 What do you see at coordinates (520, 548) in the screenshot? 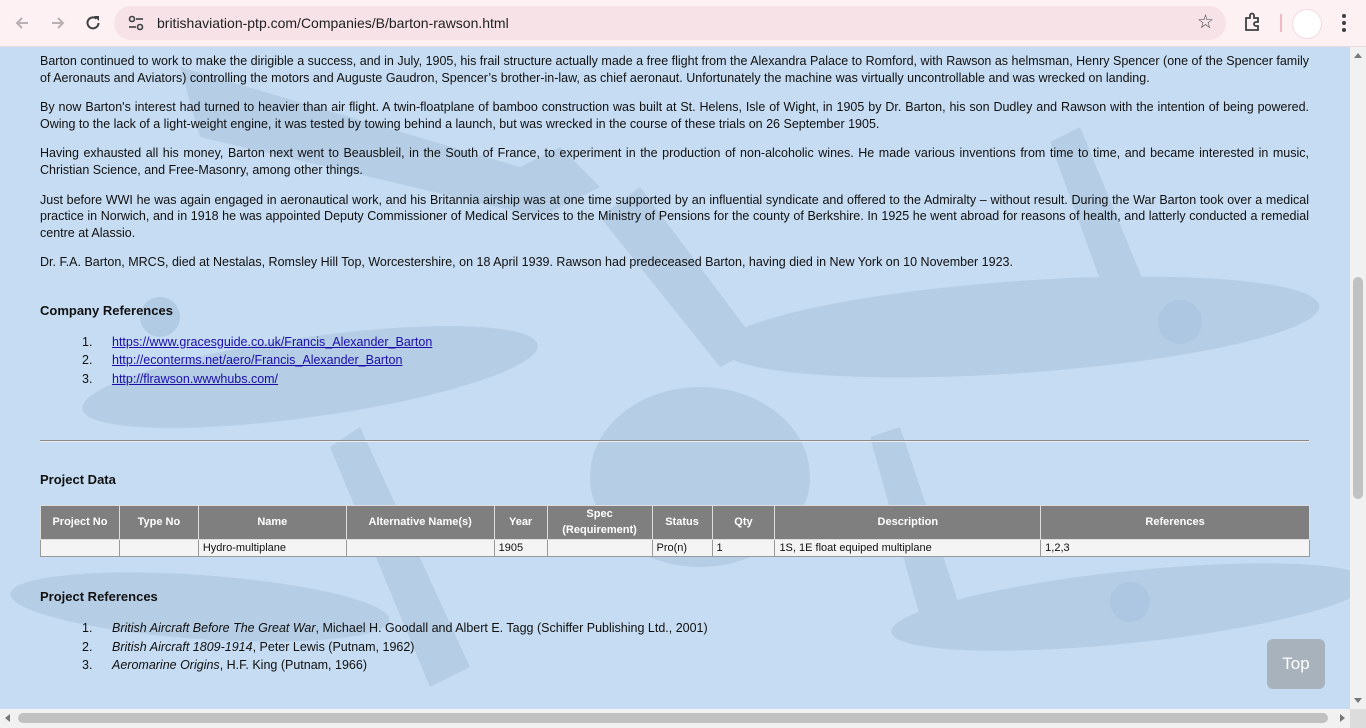
I see `table-cell: 1905` at bounding box center [520, 548].